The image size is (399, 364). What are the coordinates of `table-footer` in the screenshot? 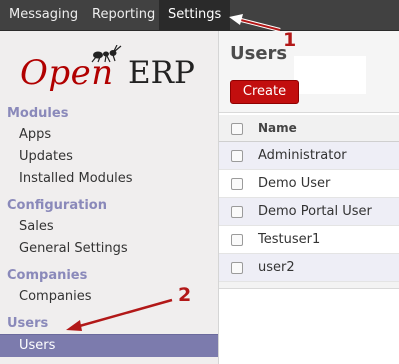 It's located at (309, 285).